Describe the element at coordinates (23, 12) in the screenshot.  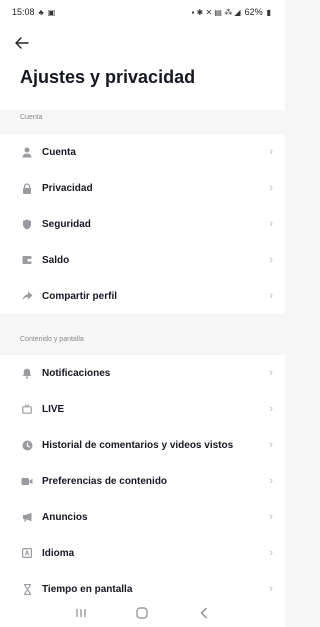
I see `status-time: 15:08` at that location.